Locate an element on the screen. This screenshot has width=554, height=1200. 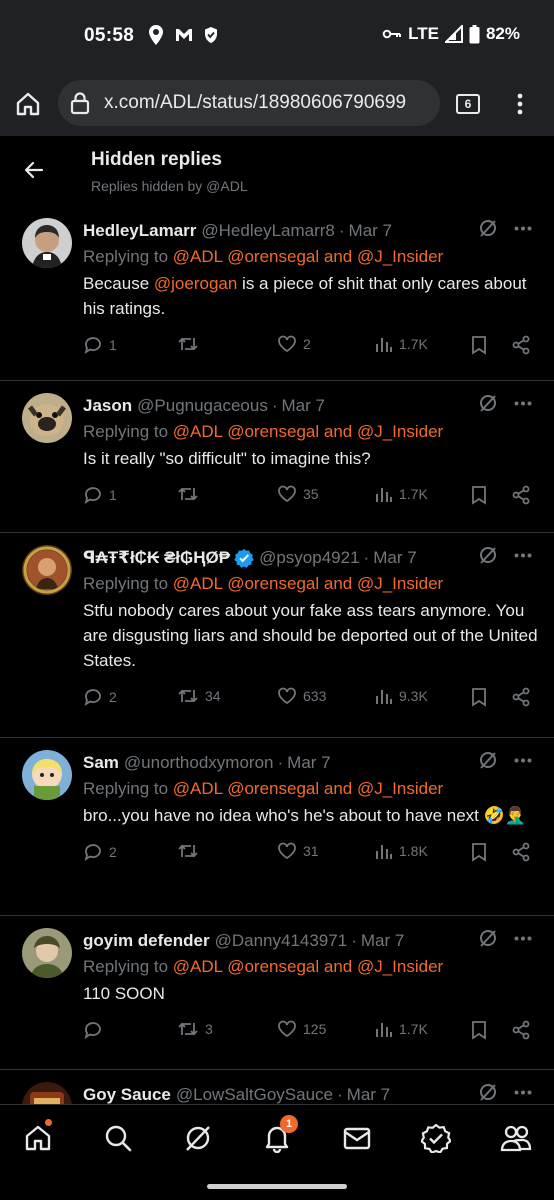
user-handle: @LowSaltGoySauce is located at coordinates (254, 1095).